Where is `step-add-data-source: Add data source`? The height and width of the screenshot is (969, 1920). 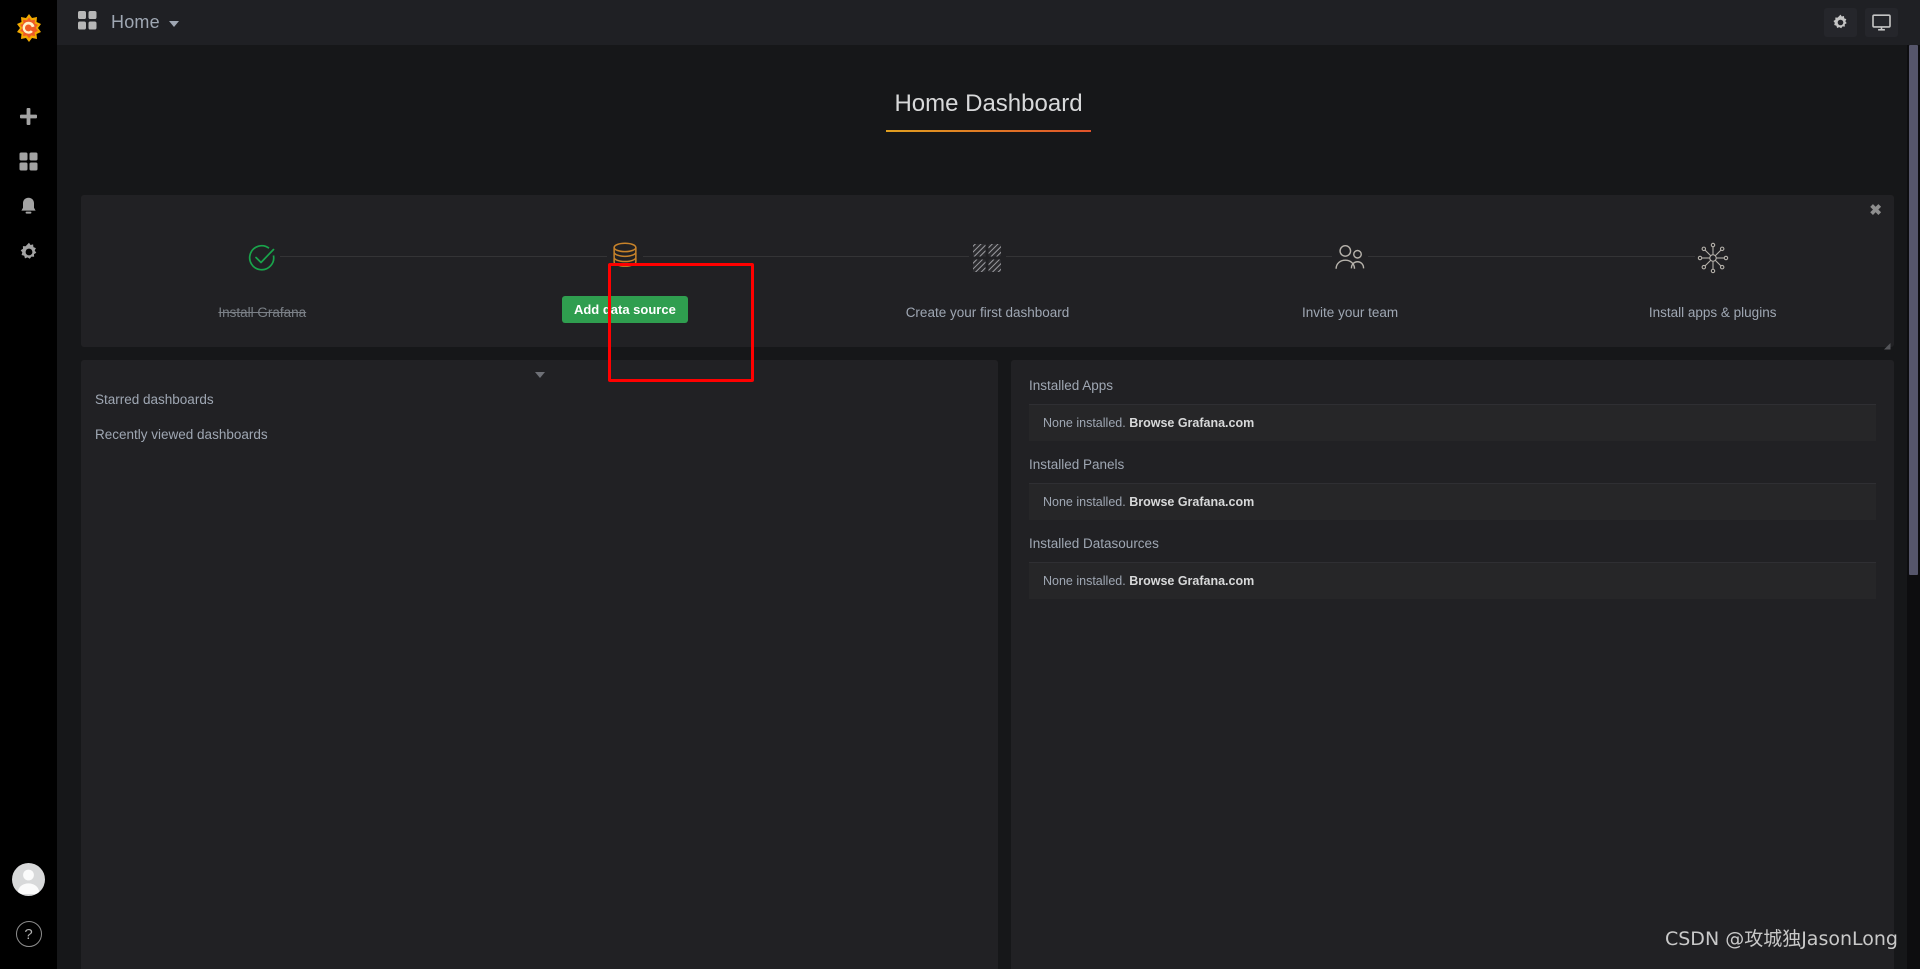 step-add-data-source: Add data source is located at coordinates (707, 271).